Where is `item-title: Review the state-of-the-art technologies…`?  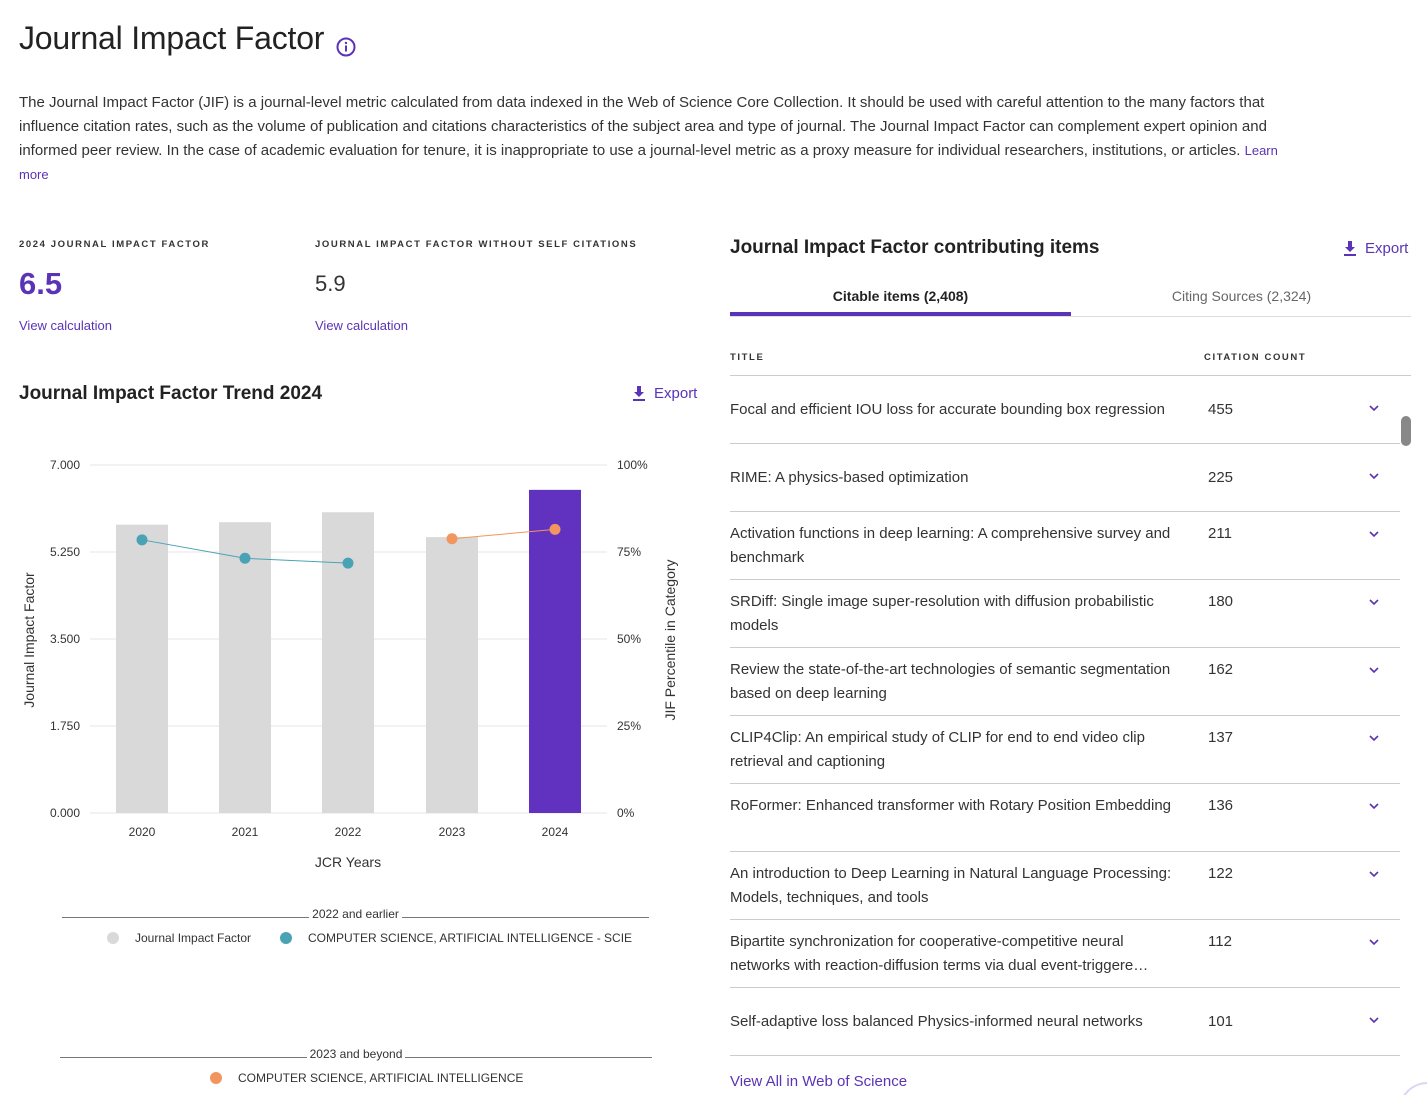
item-title: Review the state-of-the-art technologies… is located at coordinates (950, 681).